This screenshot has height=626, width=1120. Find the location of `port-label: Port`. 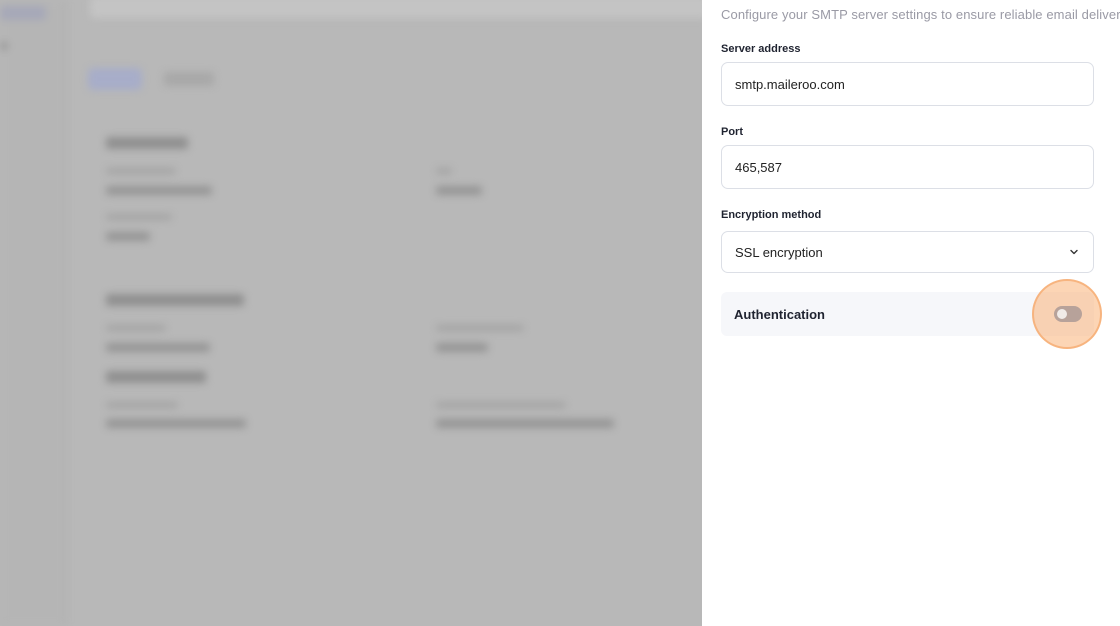

port-label: Port is located at coordinates (732, 132).